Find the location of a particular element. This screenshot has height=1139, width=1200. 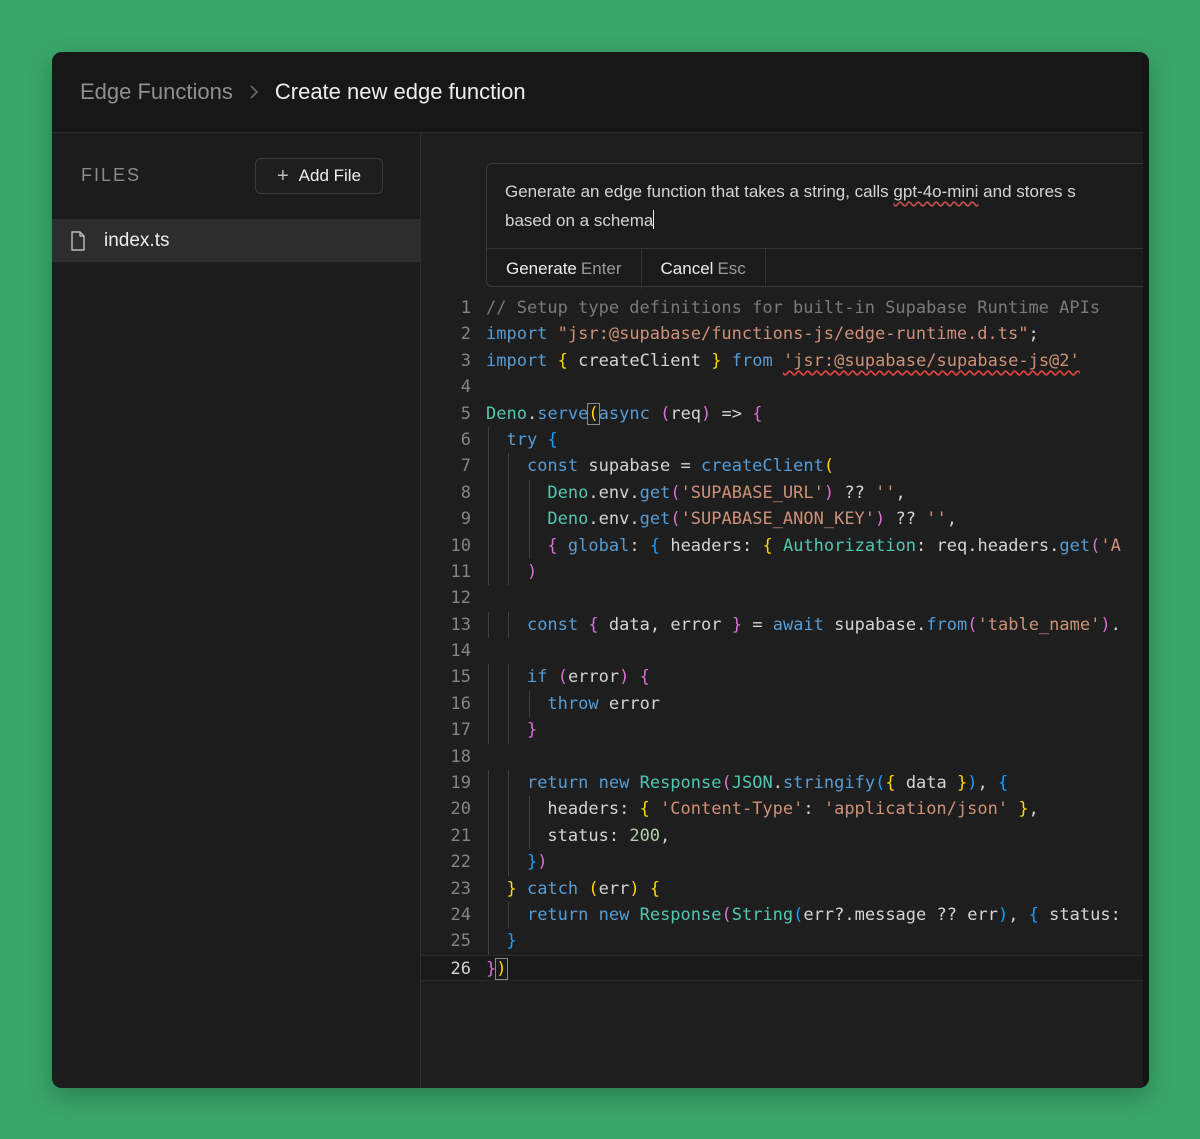

line-number: 24 is located at coordinates (460, 914).